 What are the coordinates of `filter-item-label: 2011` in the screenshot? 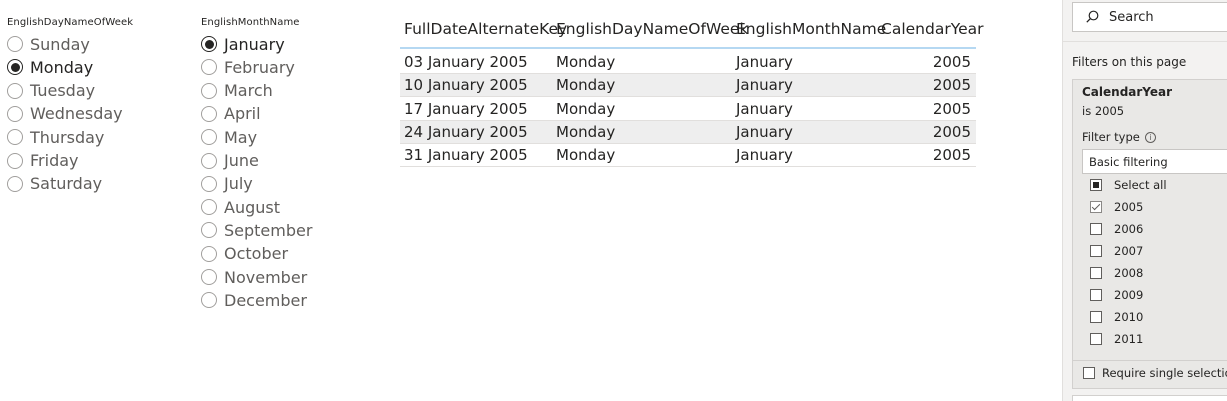 It's located at (1129, 339).